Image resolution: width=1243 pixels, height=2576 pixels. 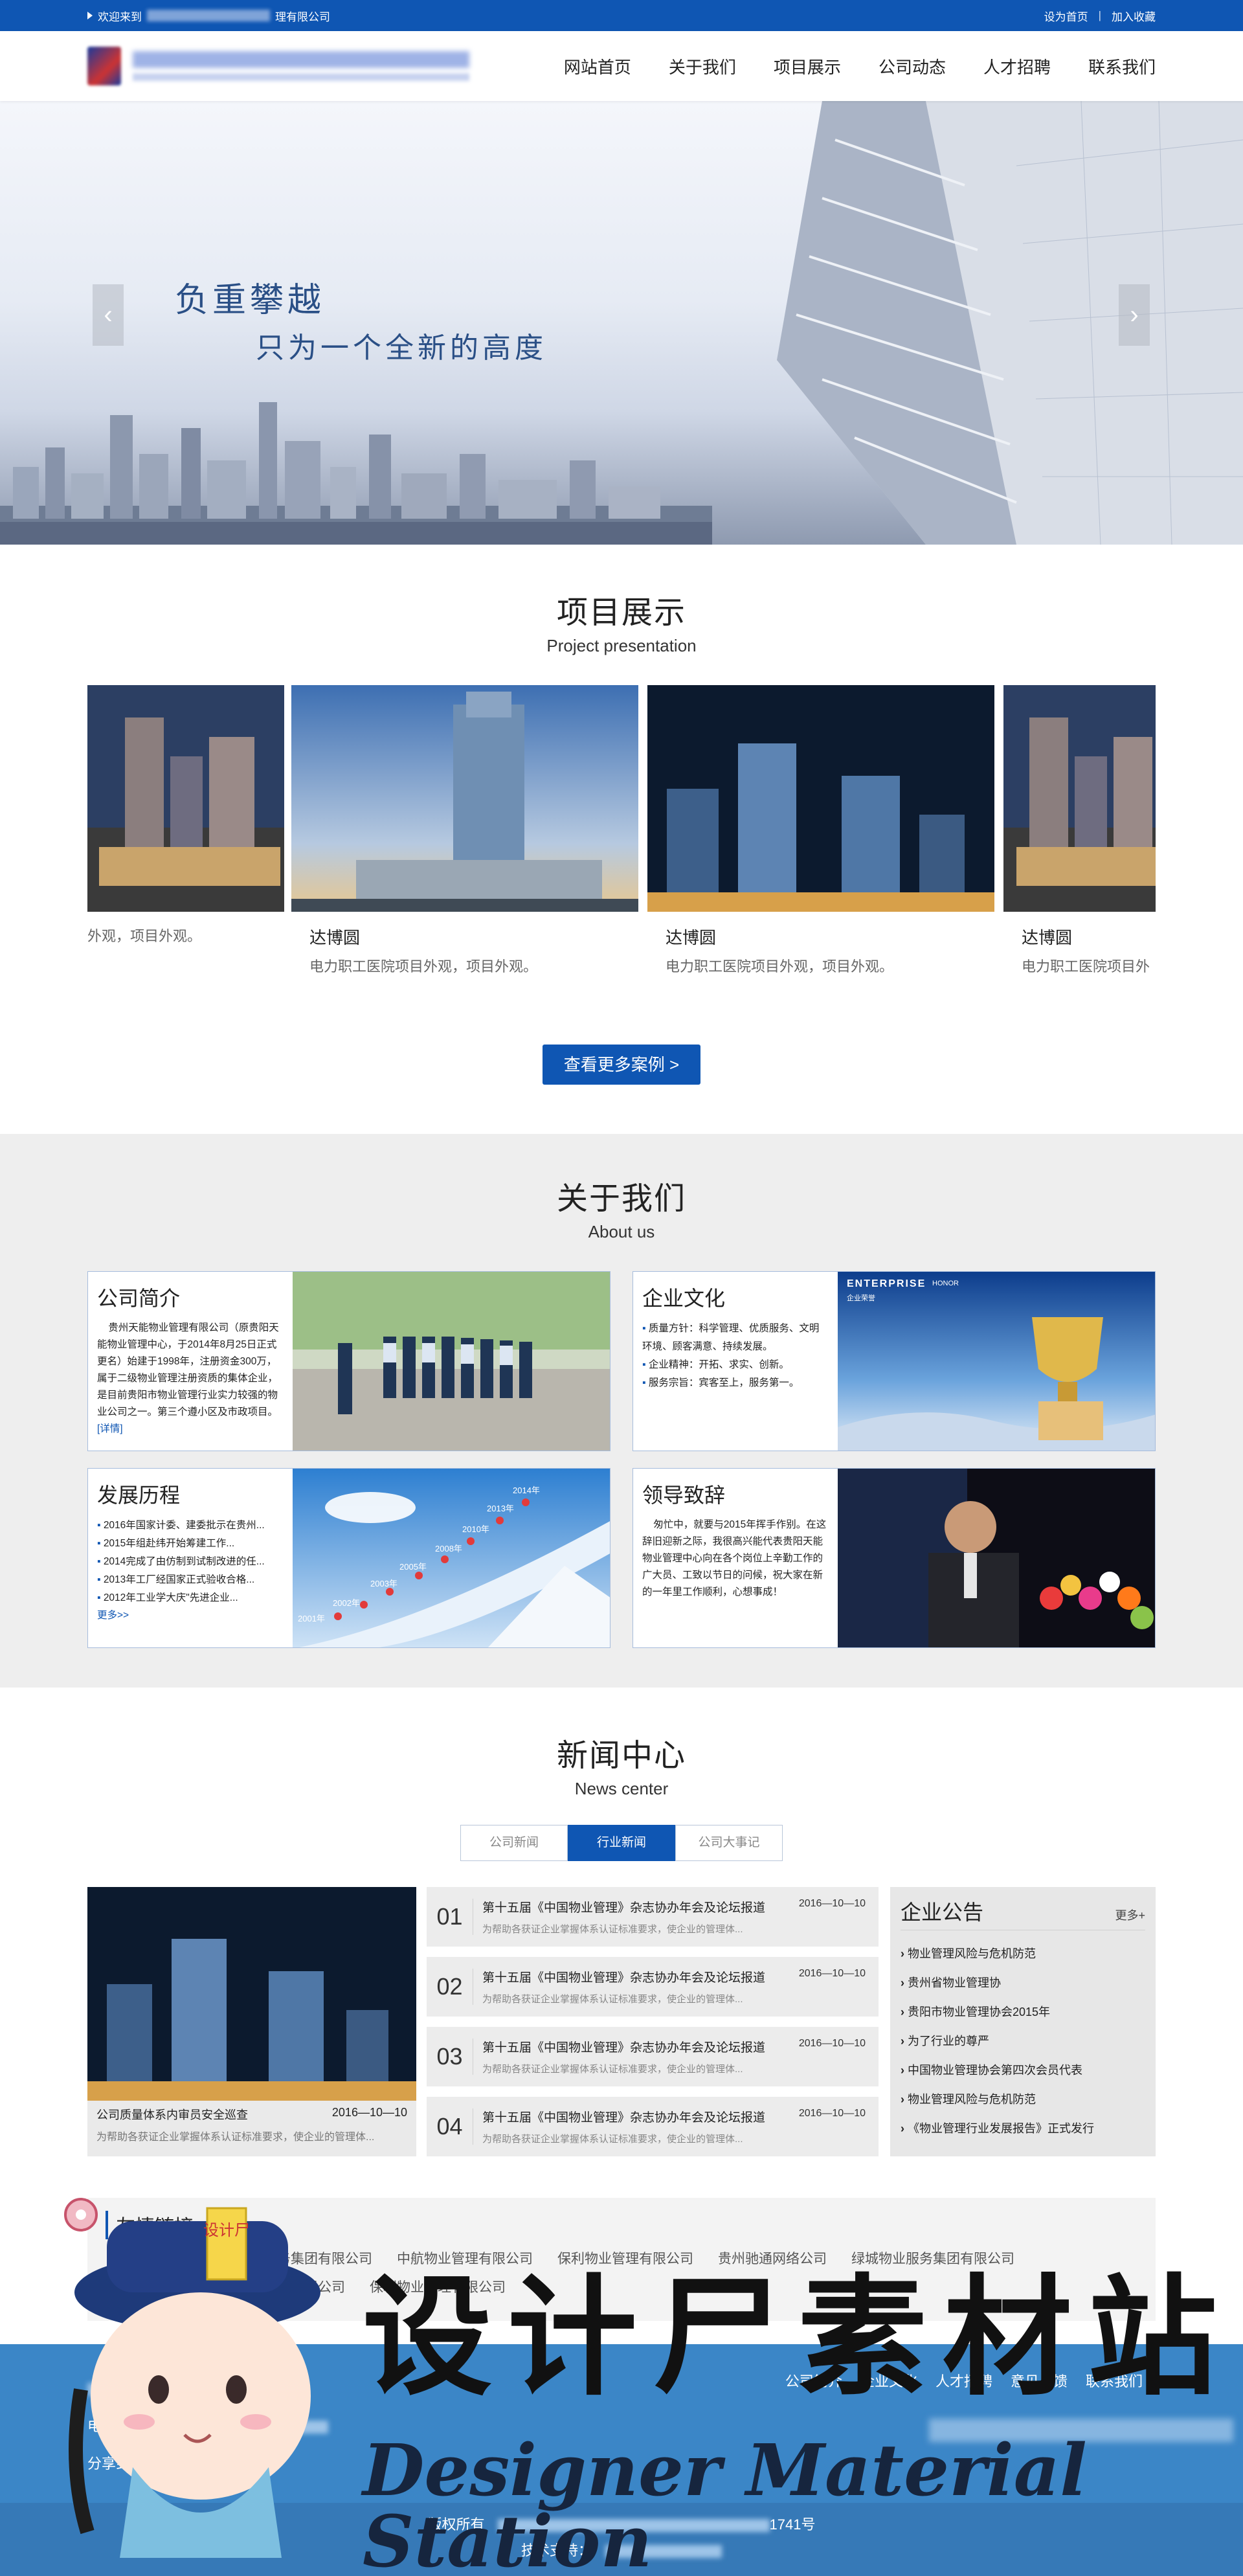 I want to click on site-logo, so click(x=278, y=66).